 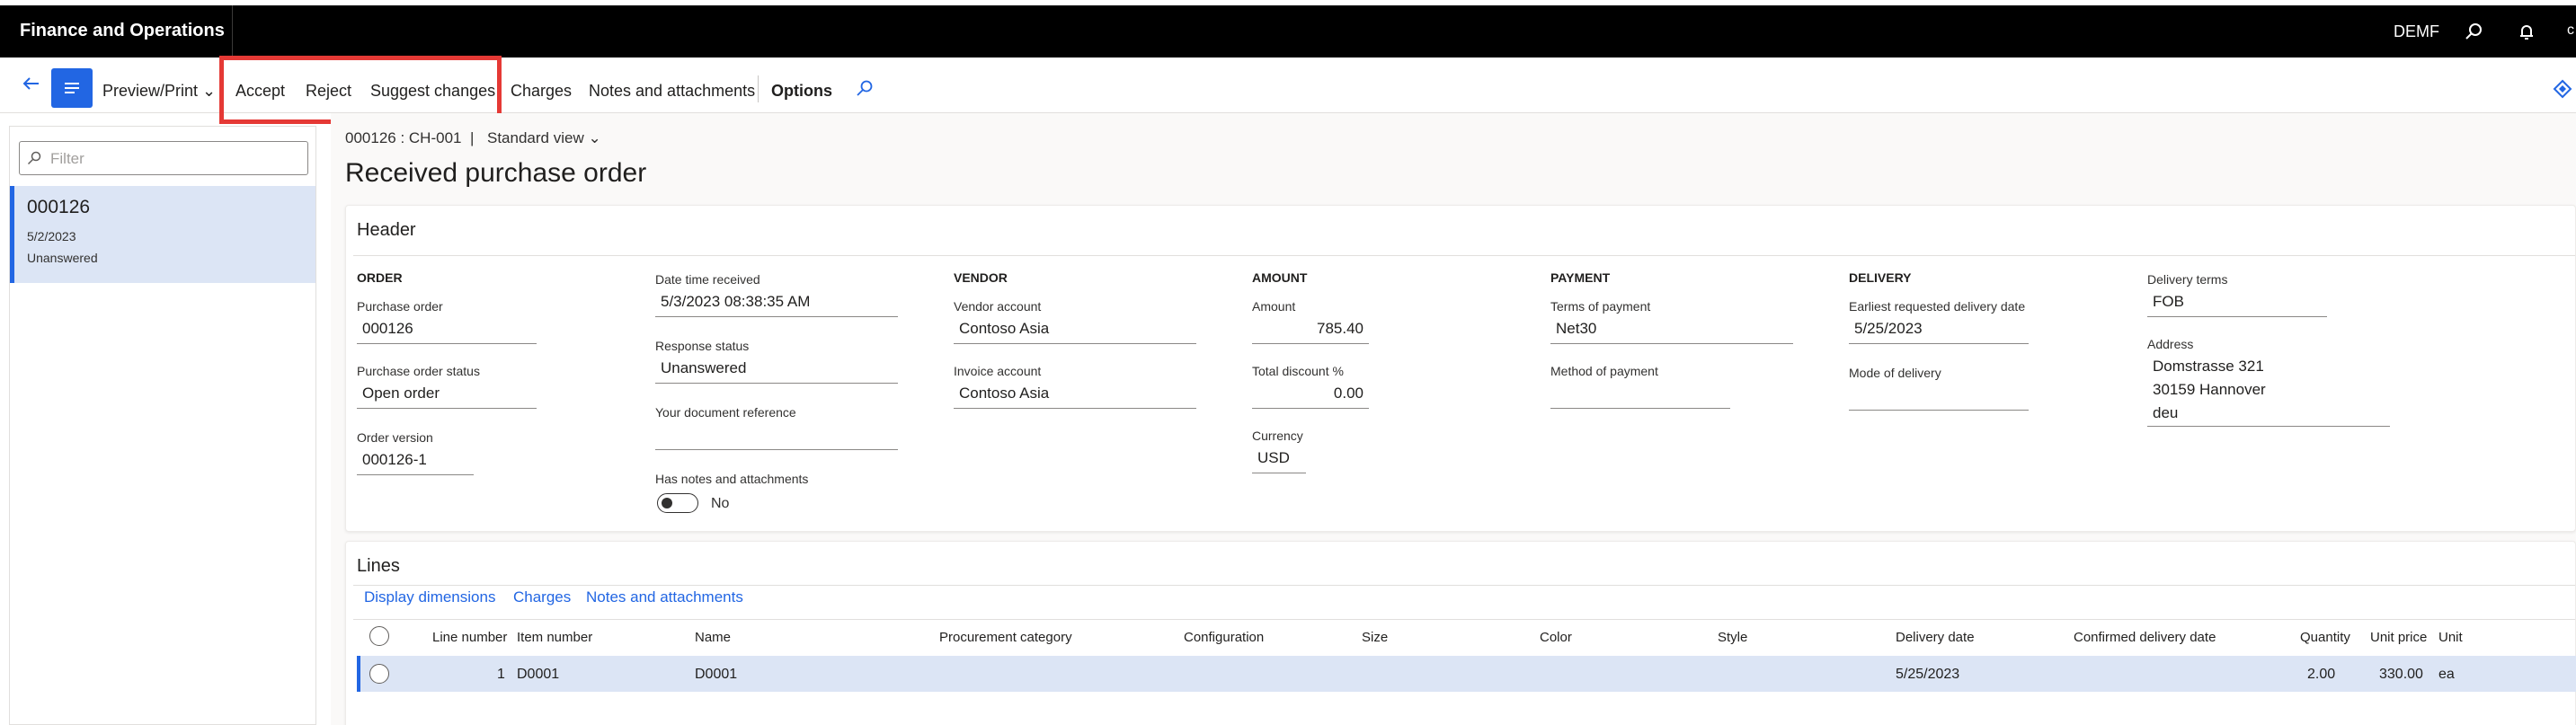 What do you see at coordinates (72, 88) in the screenshot?
I see `hamburger-menu-button` at bounding box center [72, 88].